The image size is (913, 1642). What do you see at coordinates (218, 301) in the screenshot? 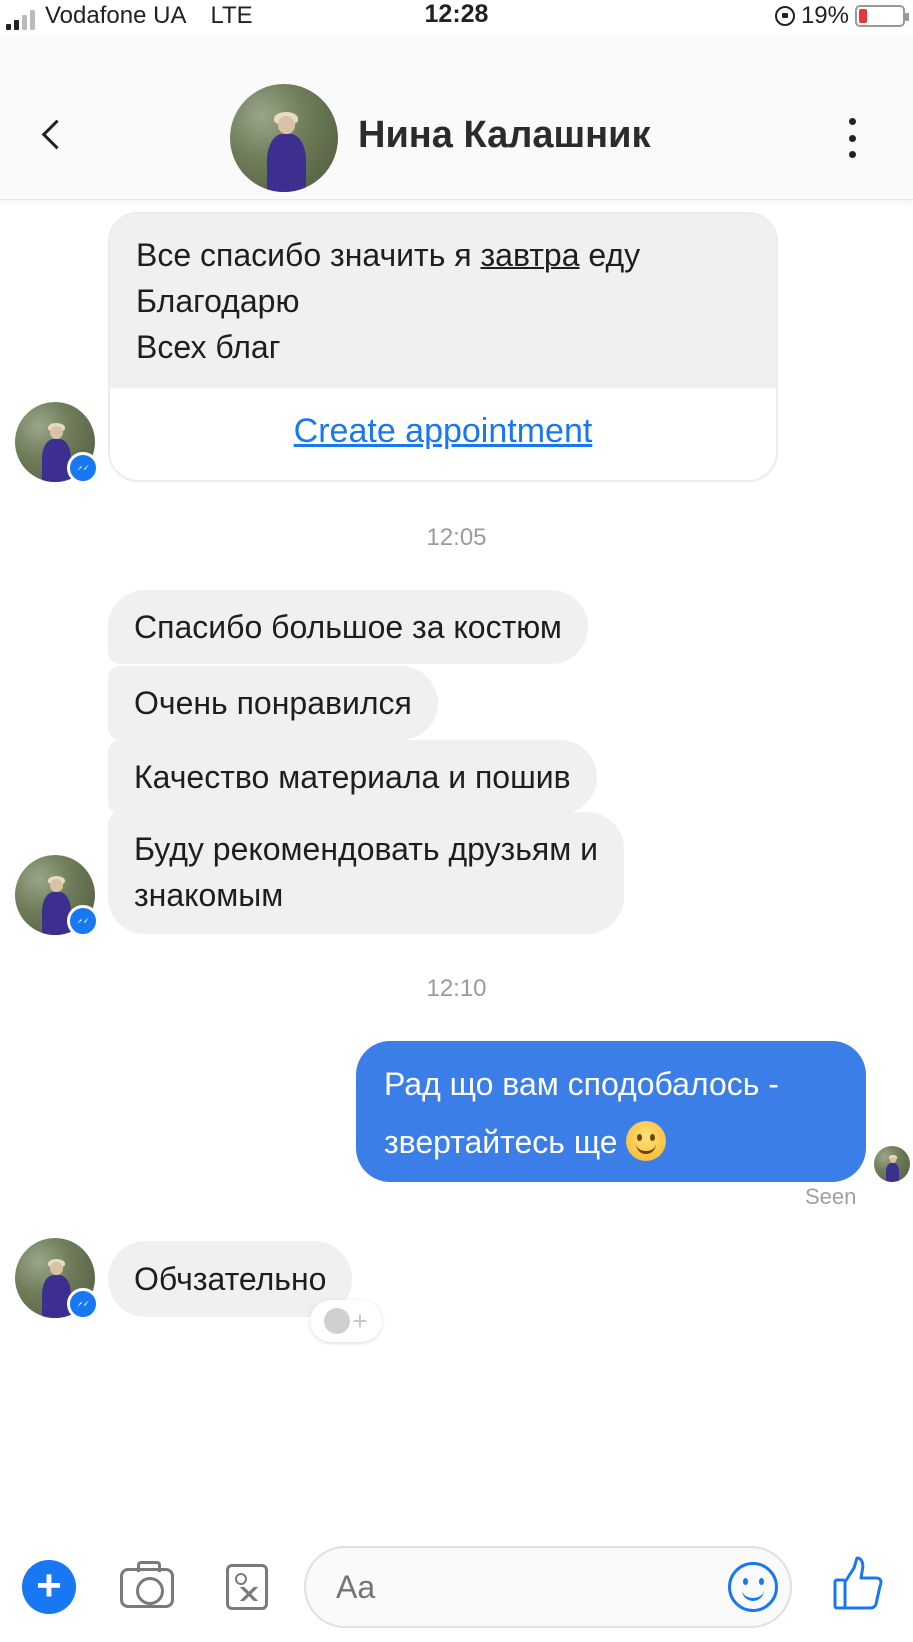
I see `card-line-2: Благодарю` at bounding box center [218, 301].